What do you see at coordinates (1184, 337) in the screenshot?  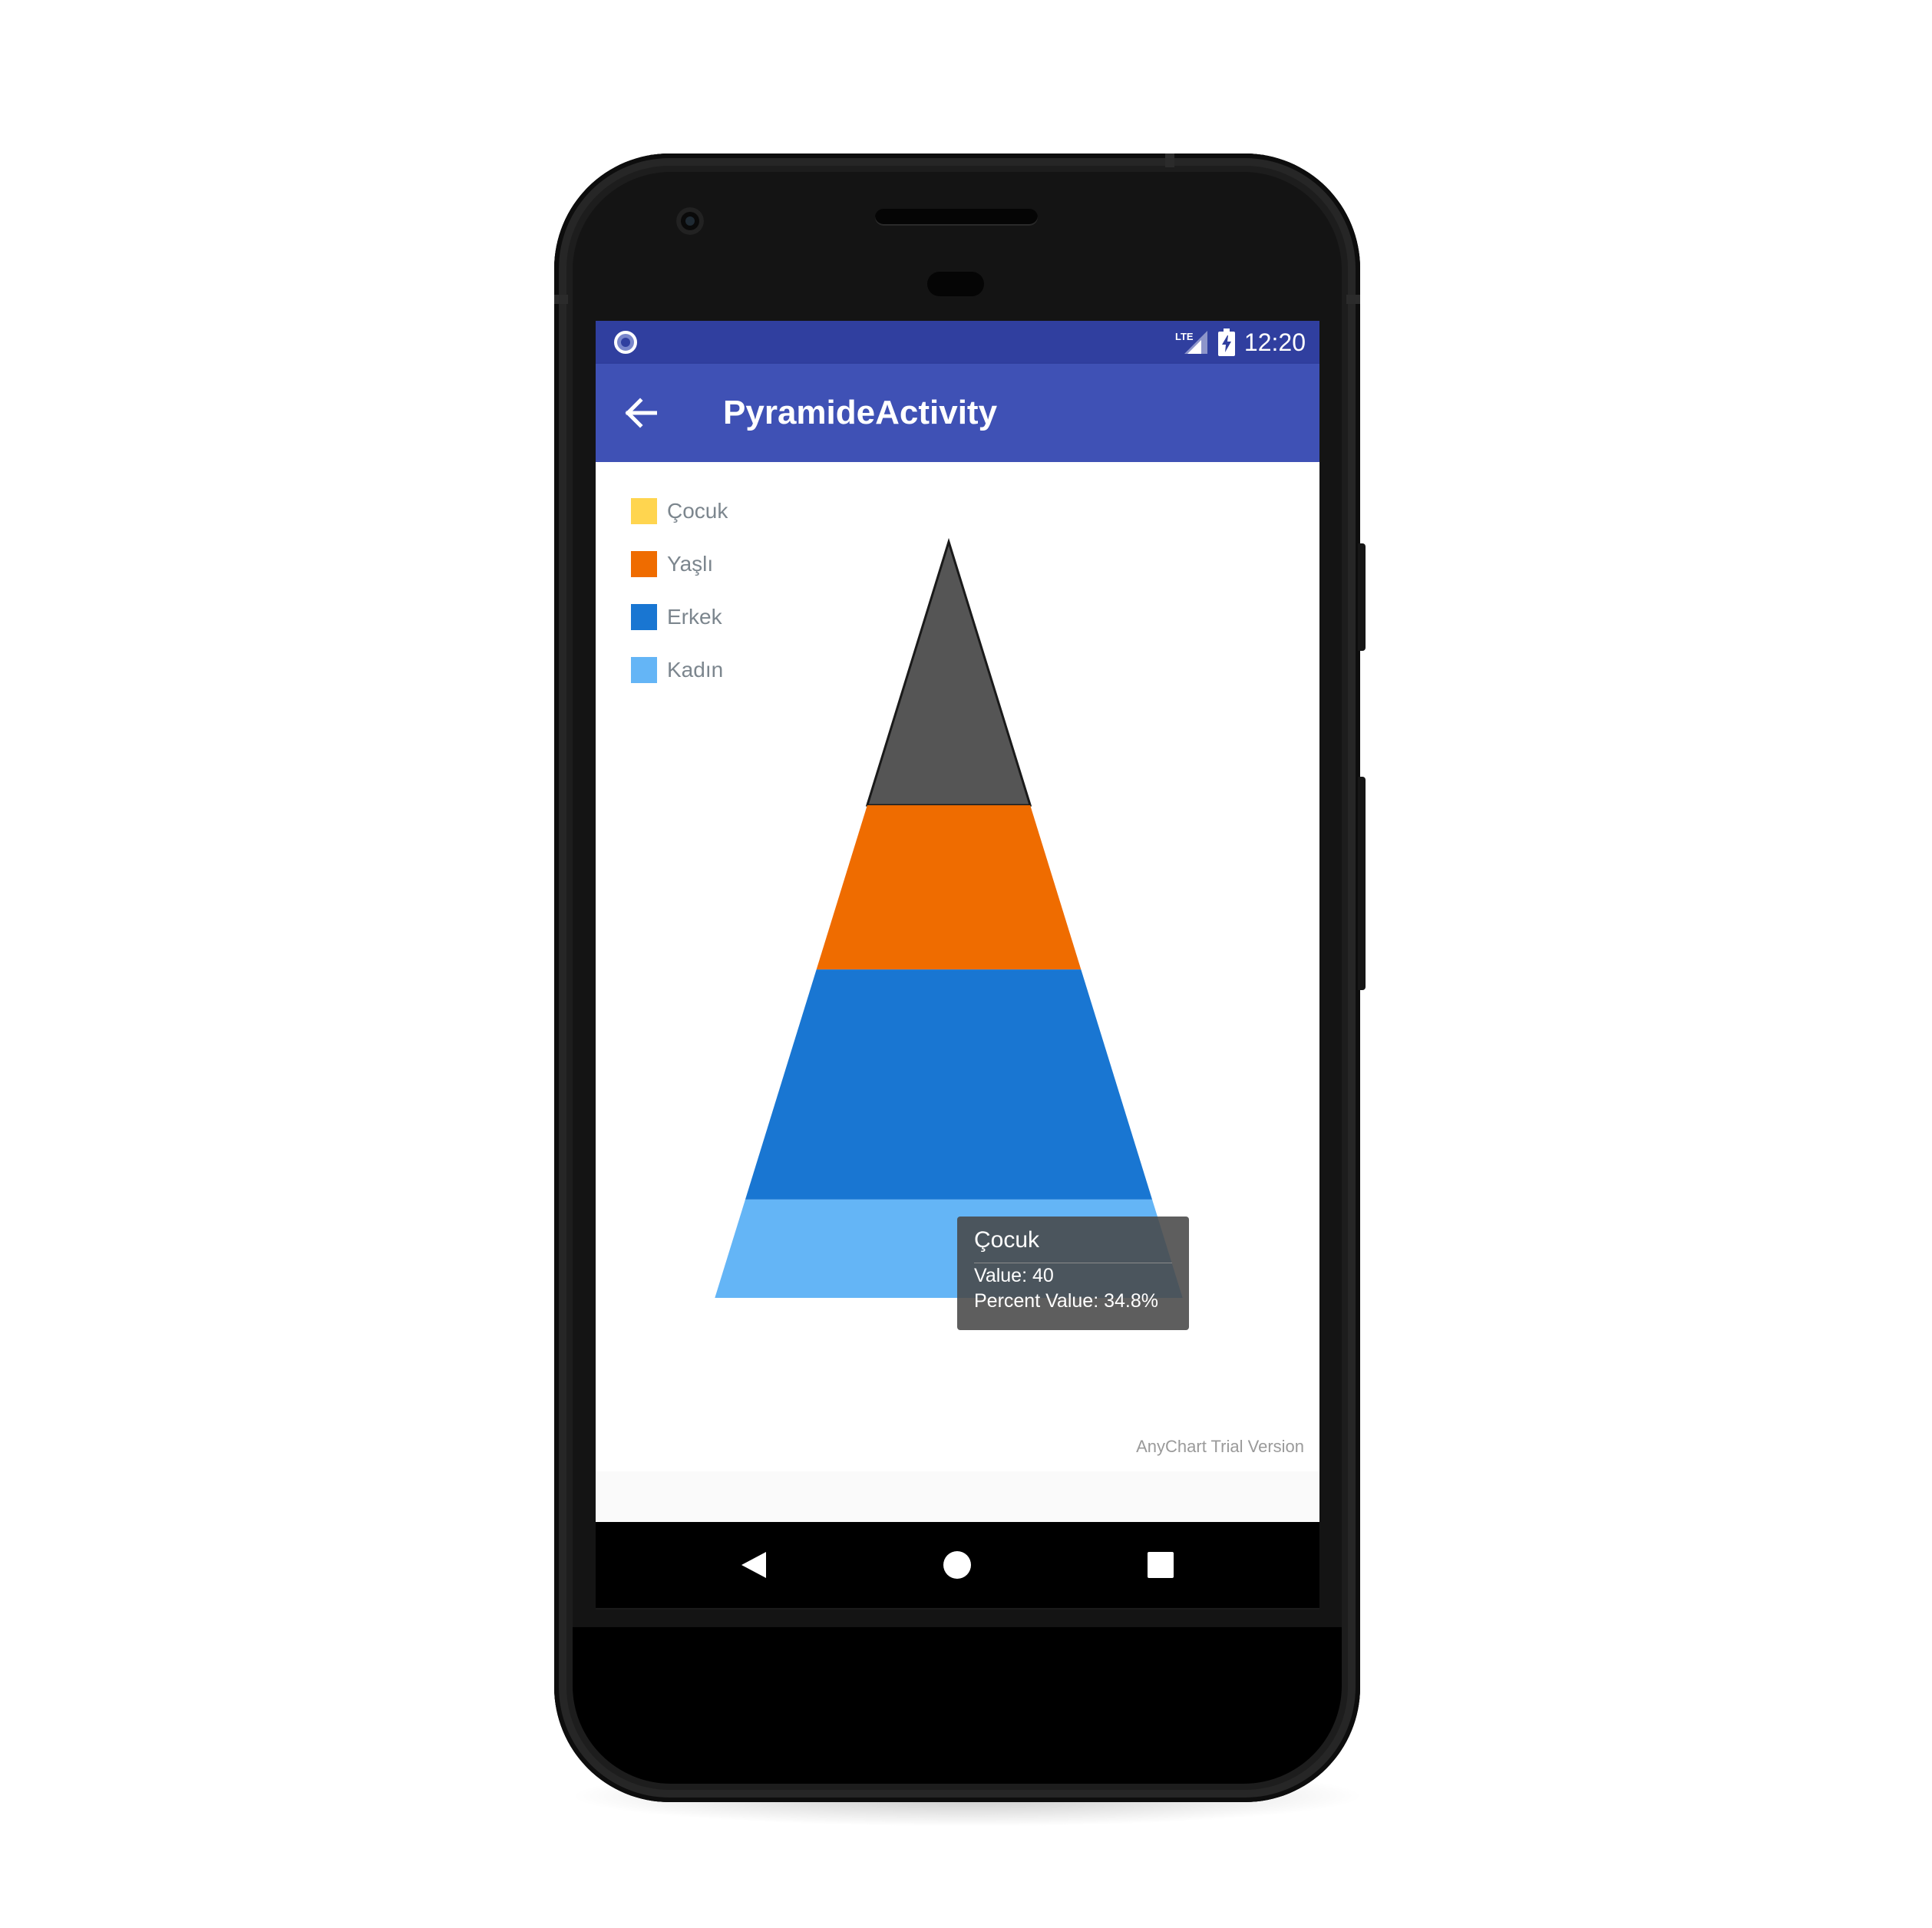 I see `network-type-label: LTE` at bounding box center [1184, 337].